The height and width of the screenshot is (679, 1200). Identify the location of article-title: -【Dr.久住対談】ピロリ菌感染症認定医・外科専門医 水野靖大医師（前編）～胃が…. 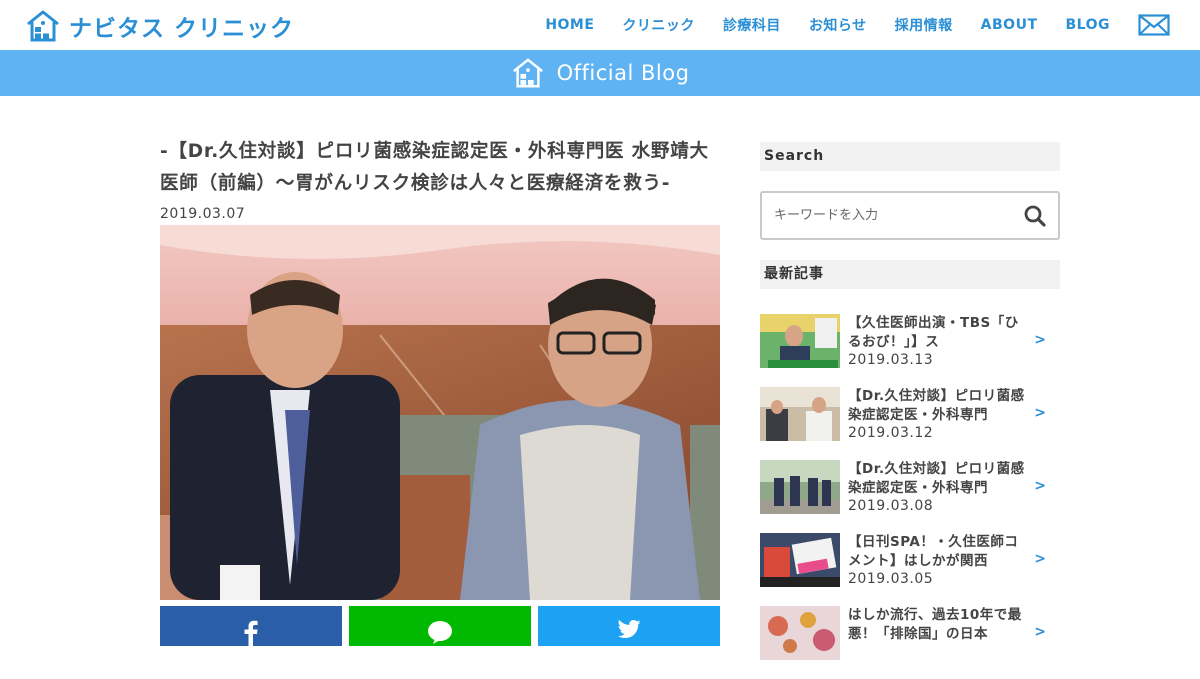
(434, 167).